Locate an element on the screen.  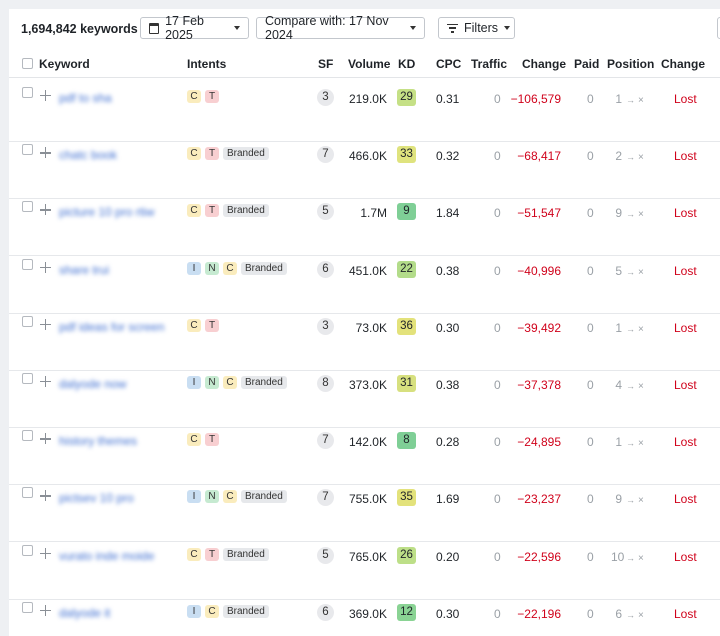
keyword-link: dalyode now is located at coordinates (92, 384).